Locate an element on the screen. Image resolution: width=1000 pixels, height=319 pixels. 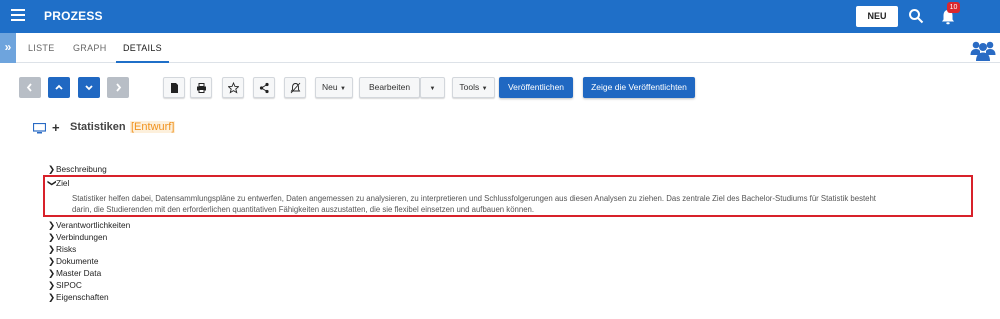
top-app-bar: PROZESS NEU 10 is located at coordinates (500, 16).